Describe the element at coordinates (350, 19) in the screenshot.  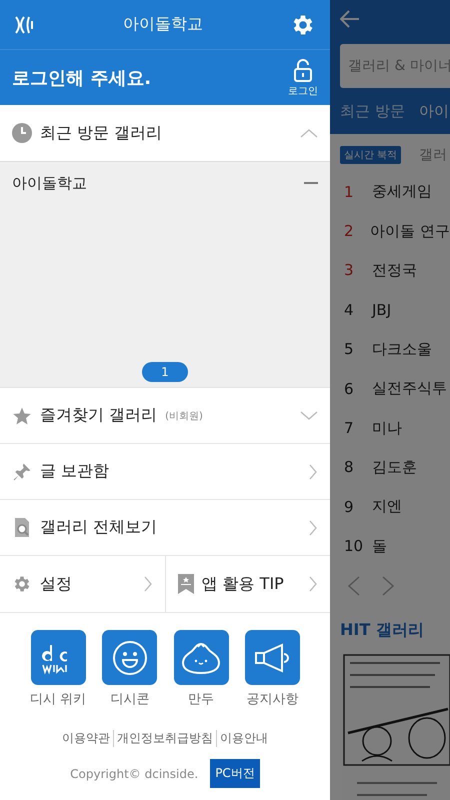
I see `back-arrow-icon` at that location.